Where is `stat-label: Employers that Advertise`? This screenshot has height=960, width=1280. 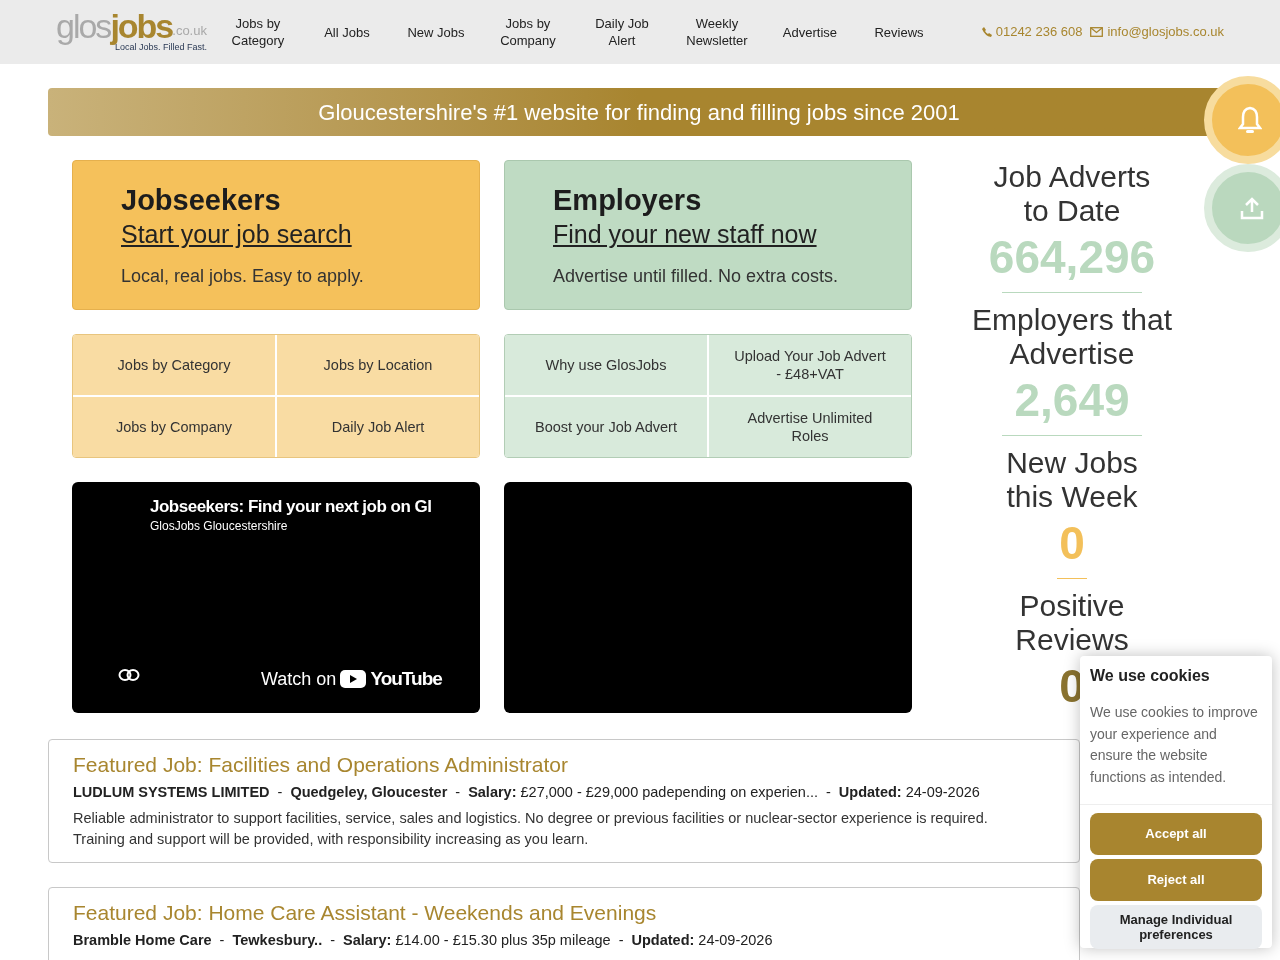
stat-label: Employers that Advertise is located at coordinates (1072, 337).